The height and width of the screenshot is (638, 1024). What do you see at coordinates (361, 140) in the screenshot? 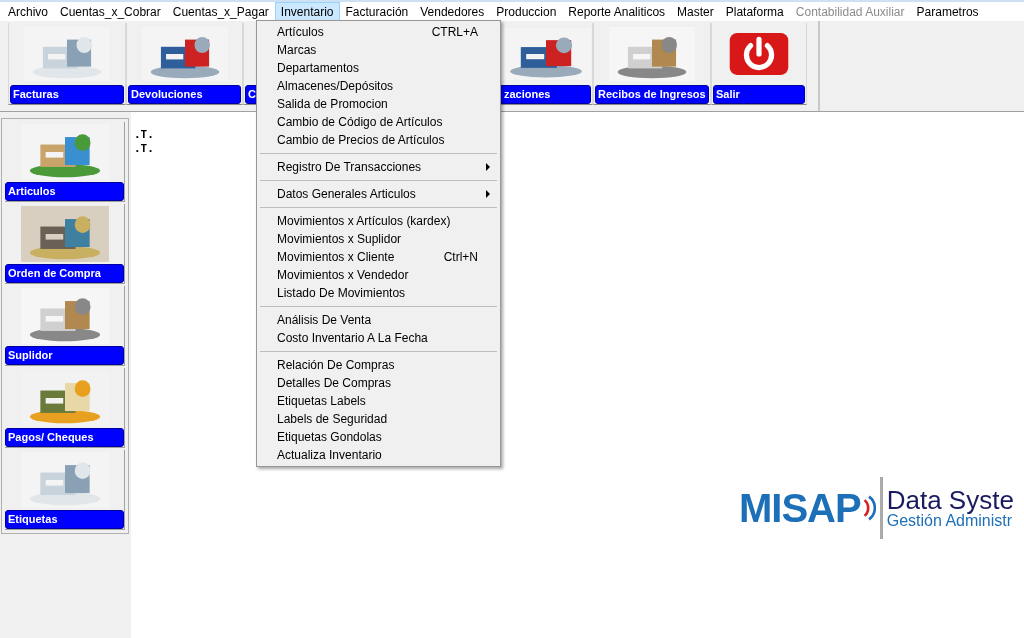
I see `menu-item-label: Cambio de Precios de Artículos` at bounding box center [361, 140].